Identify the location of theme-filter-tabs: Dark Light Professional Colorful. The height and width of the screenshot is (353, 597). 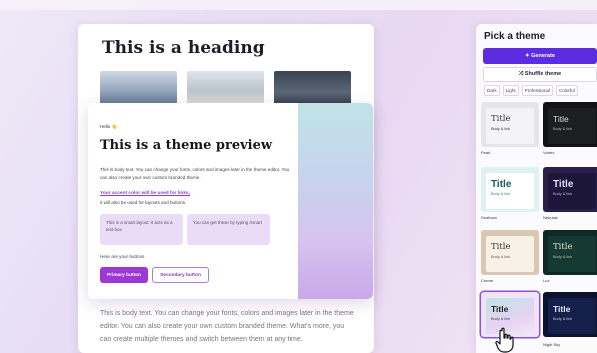
(531, 90).